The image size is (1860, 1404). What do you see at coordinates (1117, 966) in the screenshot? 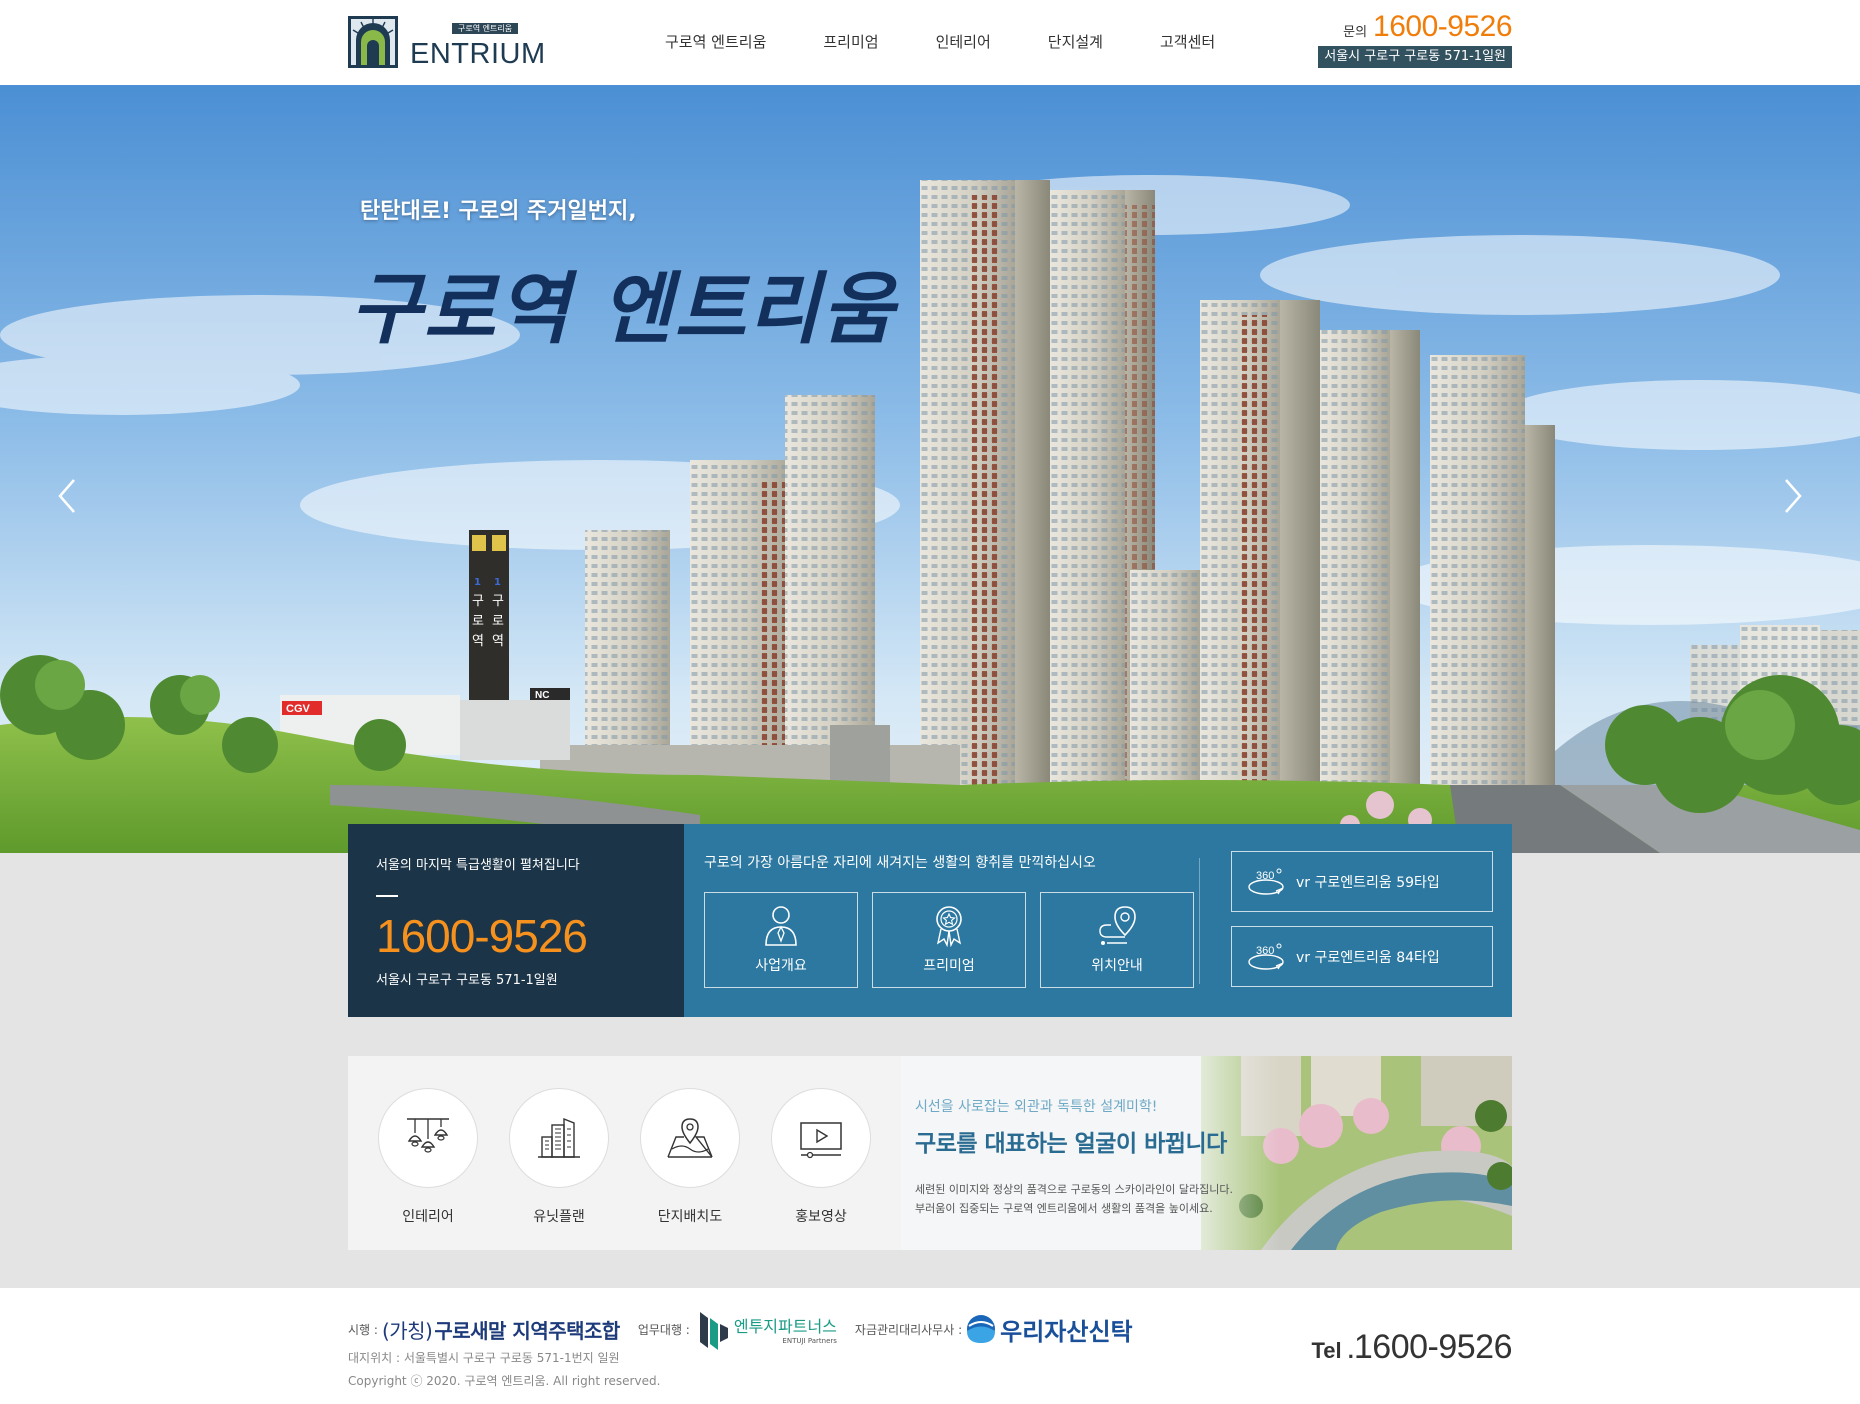
I see `location-label: 위치안내` at bounding box center [1117, 966].